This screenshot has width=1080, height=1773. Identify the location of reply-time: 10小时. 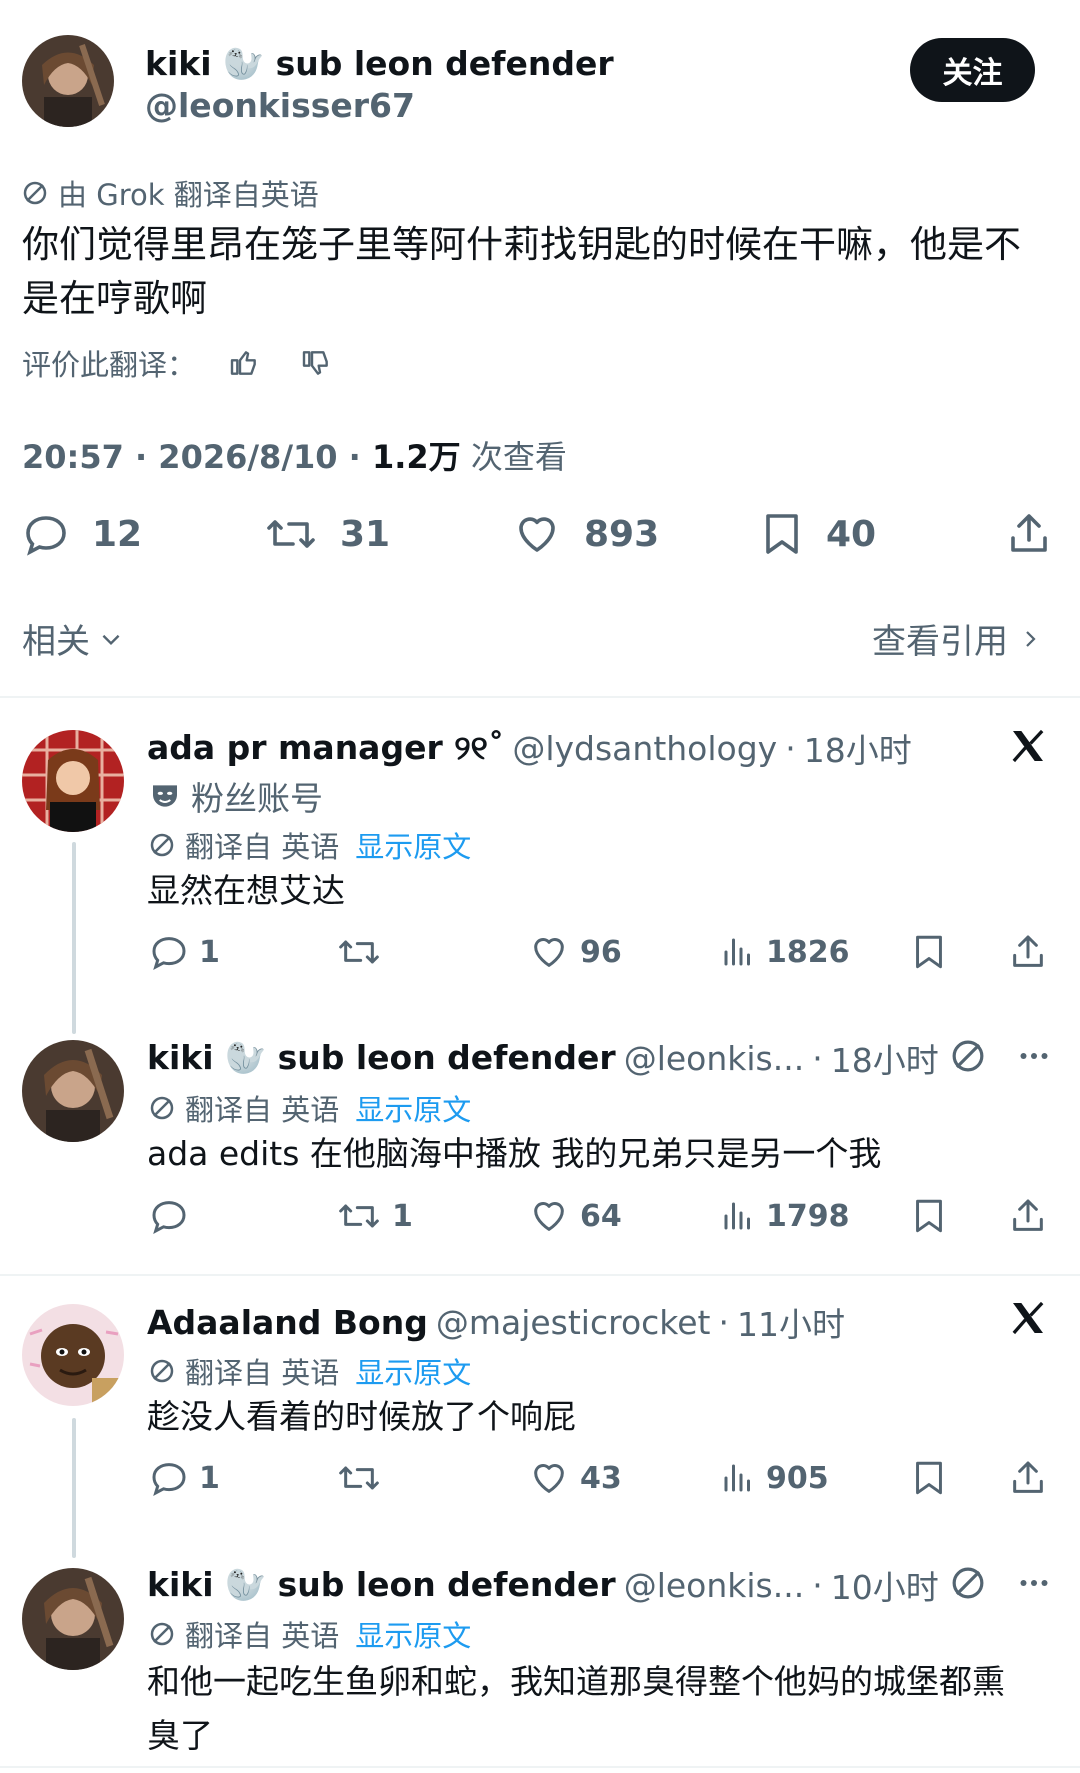
(885, 1585).